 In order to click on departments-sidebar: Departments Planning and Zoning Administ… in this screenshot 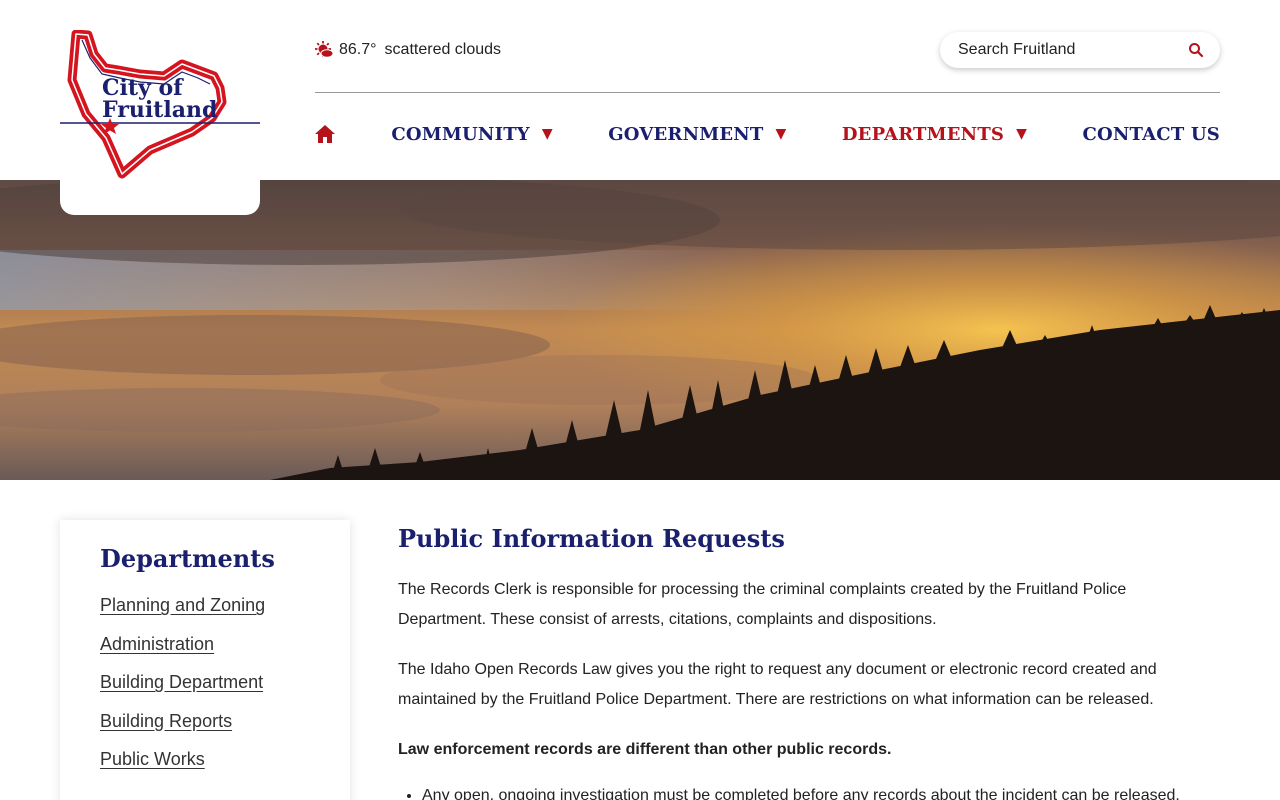, I will do `click(205, 660)`.